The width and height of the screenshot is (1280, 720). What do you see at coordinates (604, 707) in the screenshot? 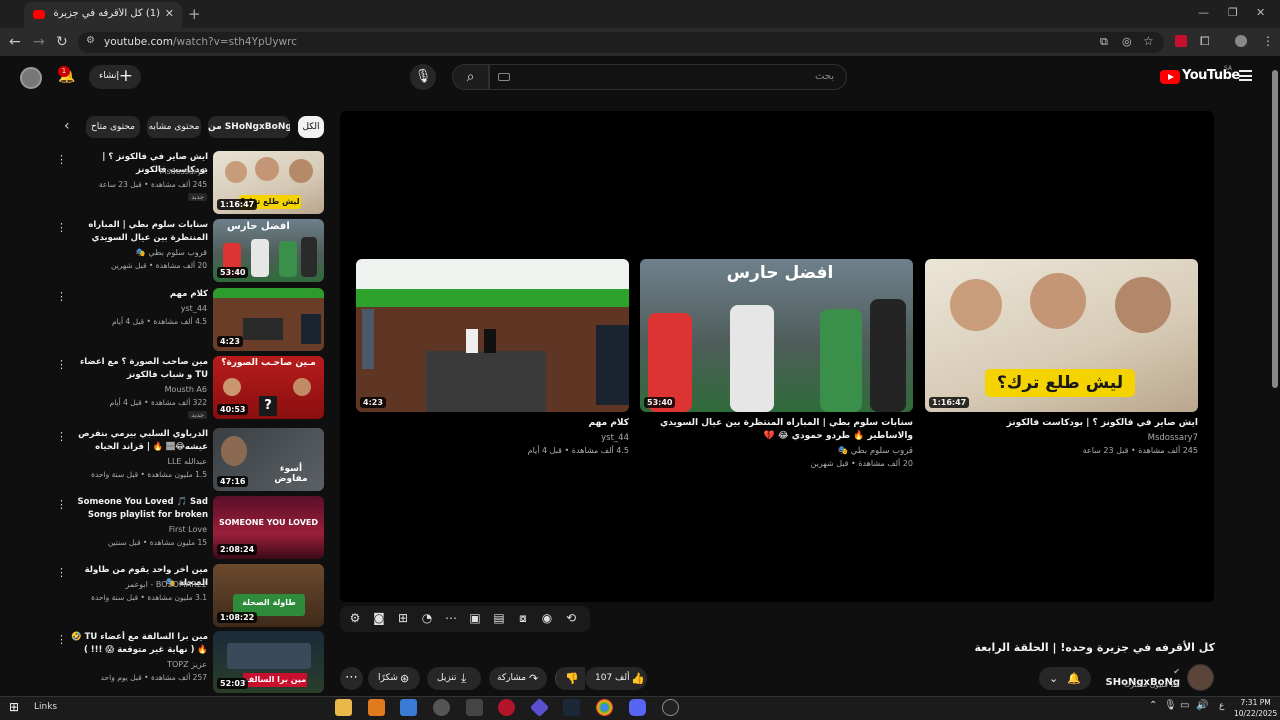
I see `chrome-icon` at bounding box center [604, 707].